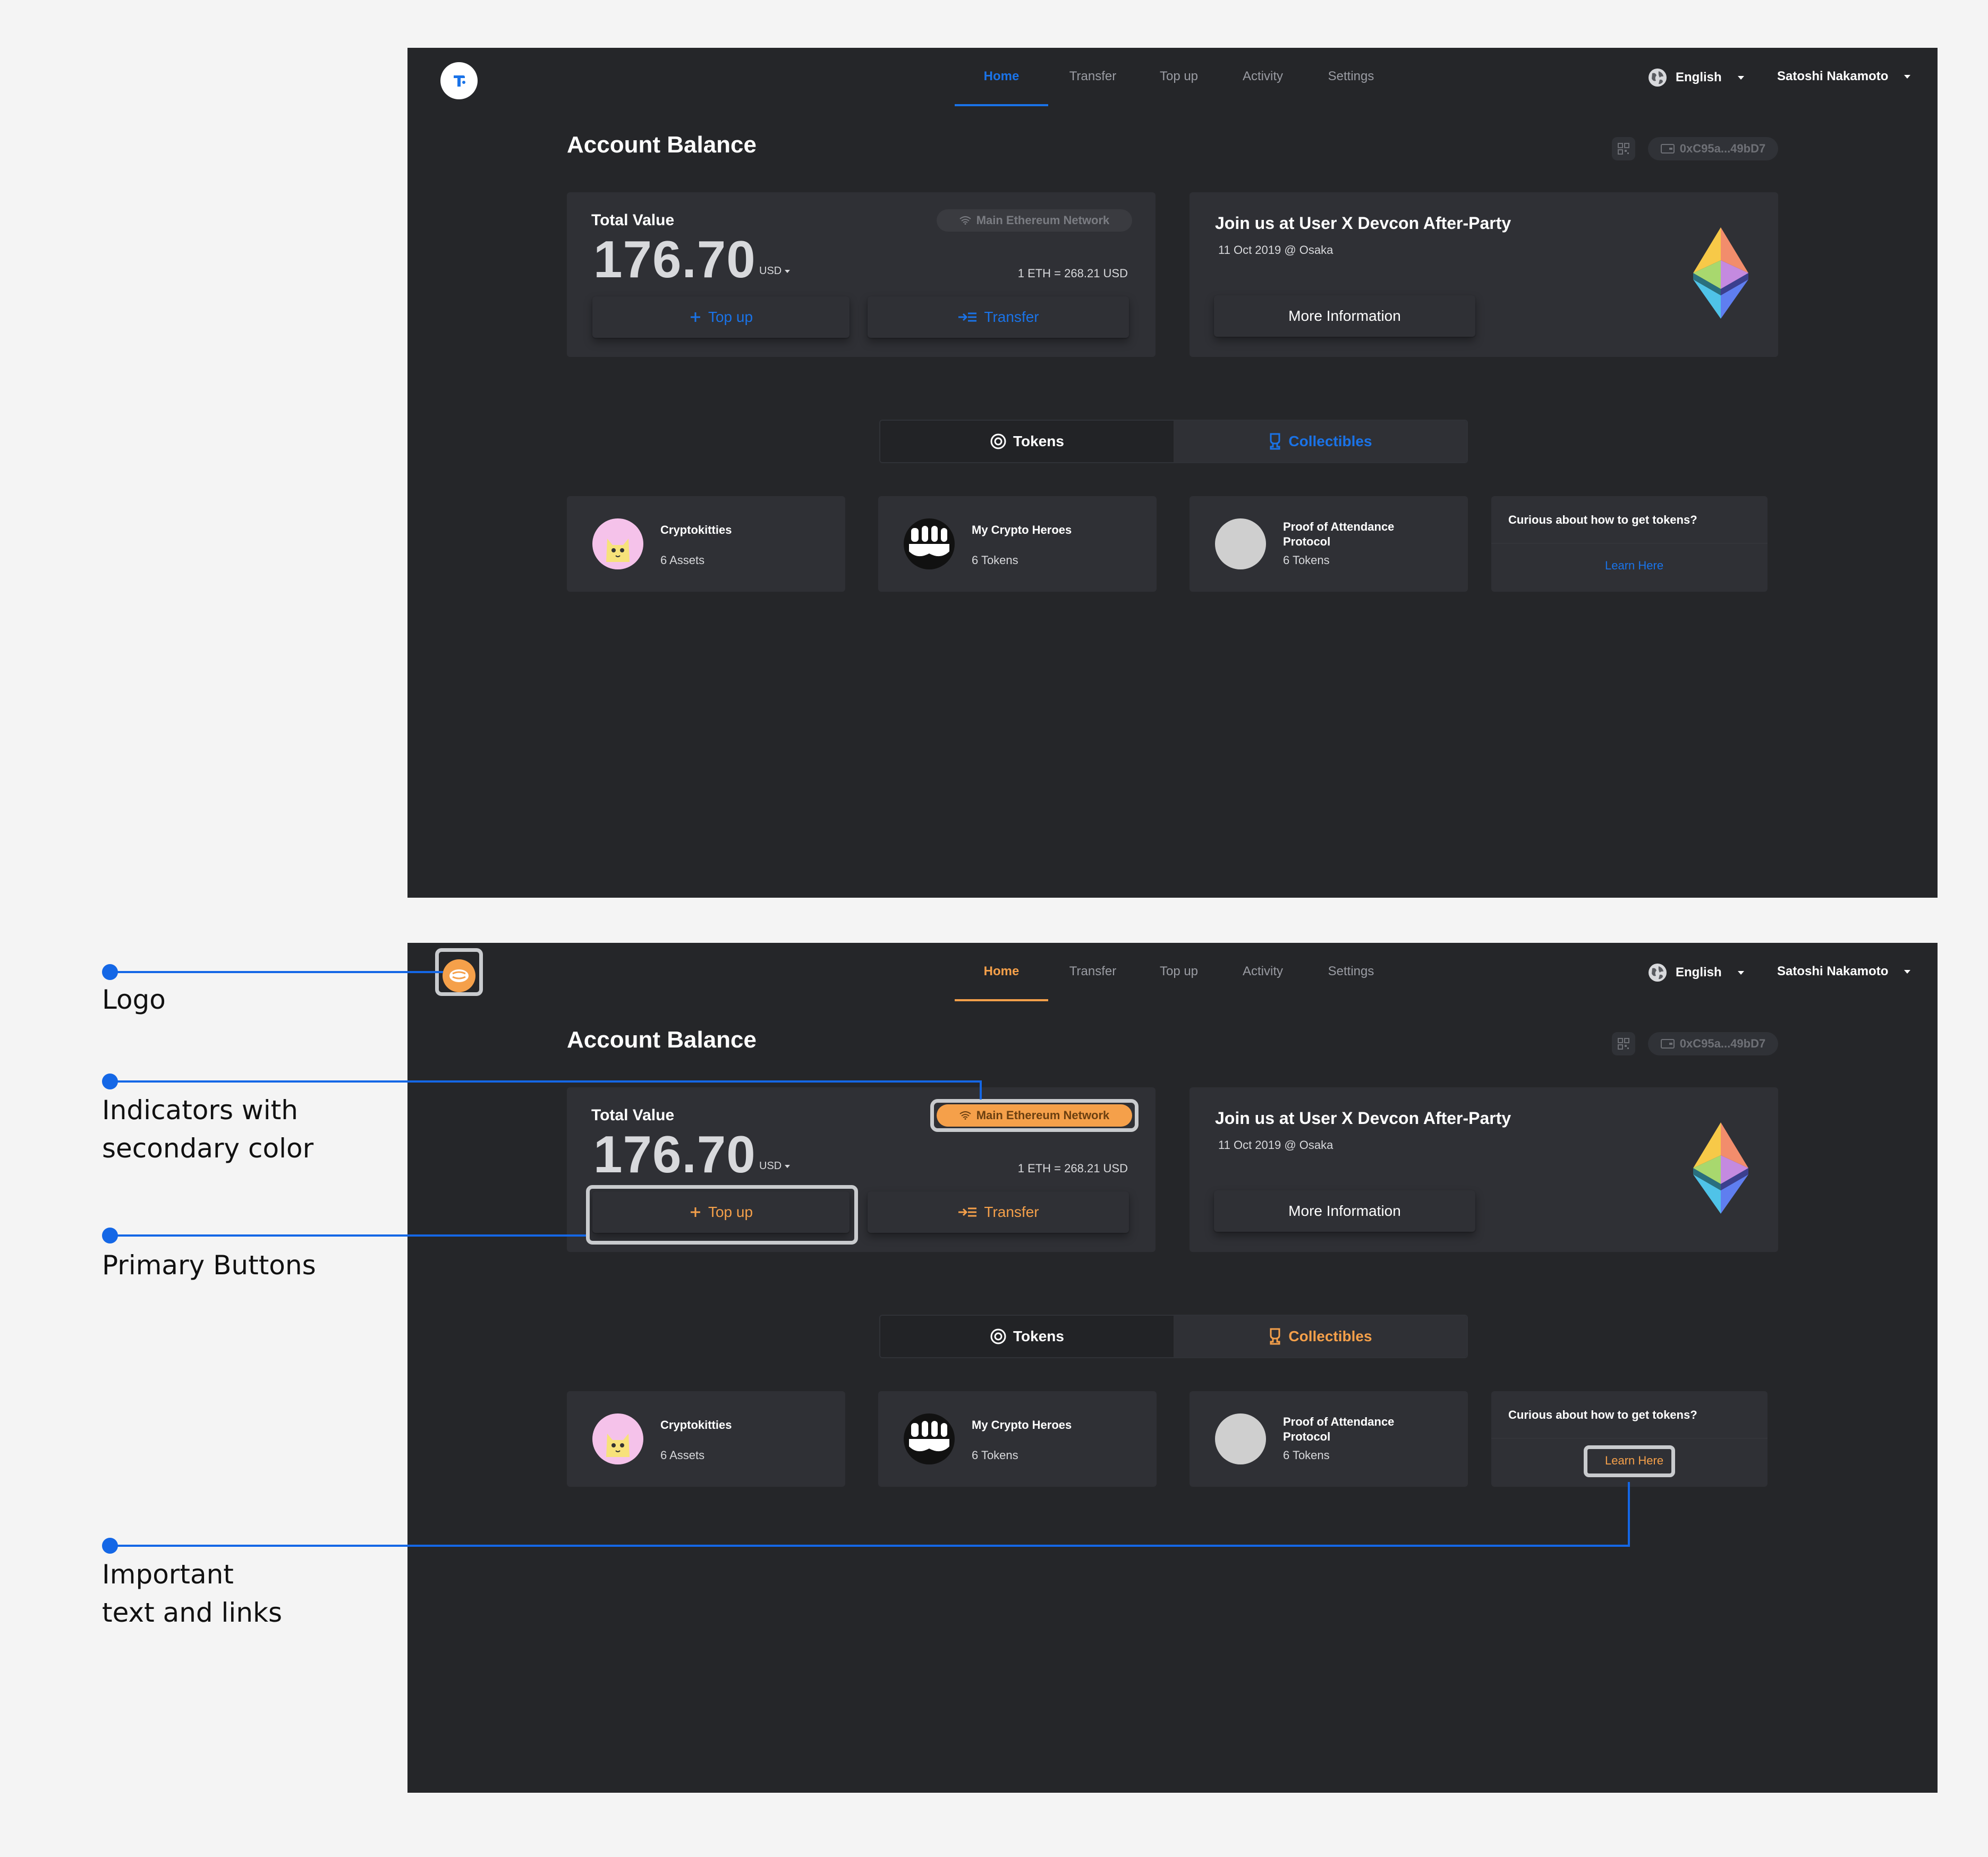 The width and height of the screenshot is (1988, 1857). What do you see at coordinates (134, 999) in the screenshot?
I see `annotation-logo: Logo` at bounding box center [134, 999].